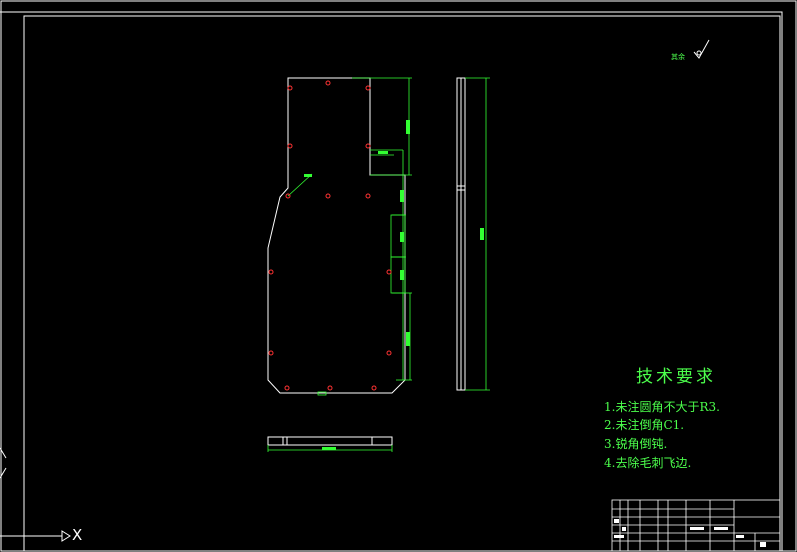  What do you see at coordinates (662, 407) in the screenshot?
I see `requirement-item: 1.未注圆角不大于R3.` at bounding box center [662, 407].